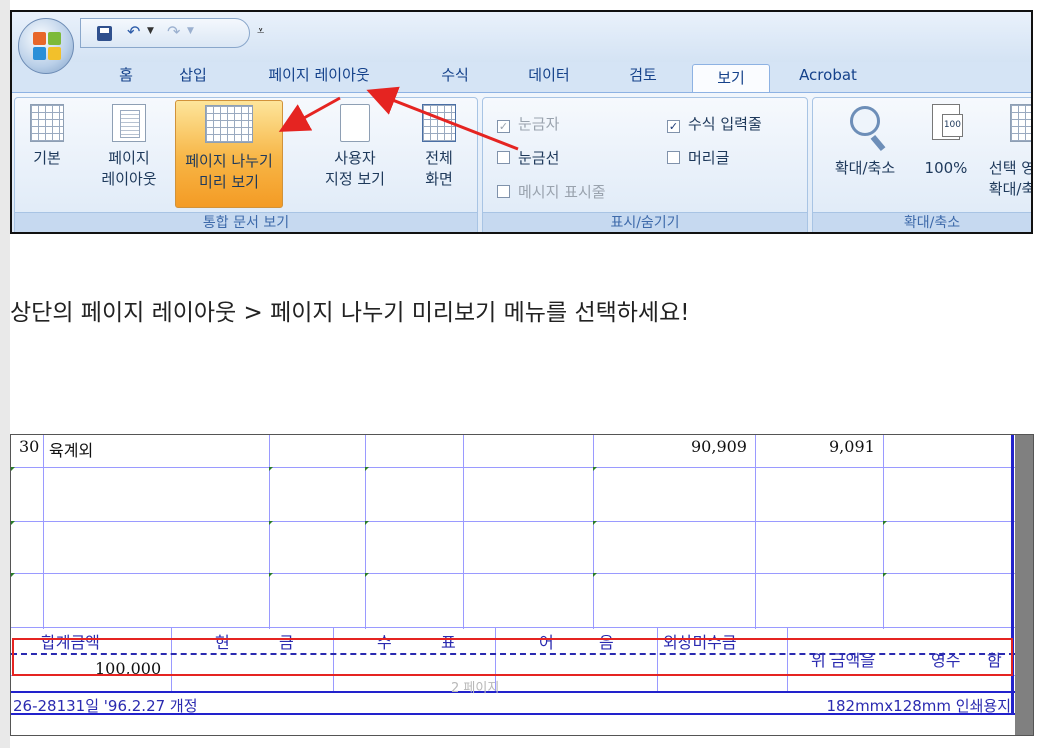 The width and height of the screenshot is (1044, 748). What do you see at coordinates (47, 123) in the screenshot?
I see `normal-view-icon` at bounding box center [47, 123].